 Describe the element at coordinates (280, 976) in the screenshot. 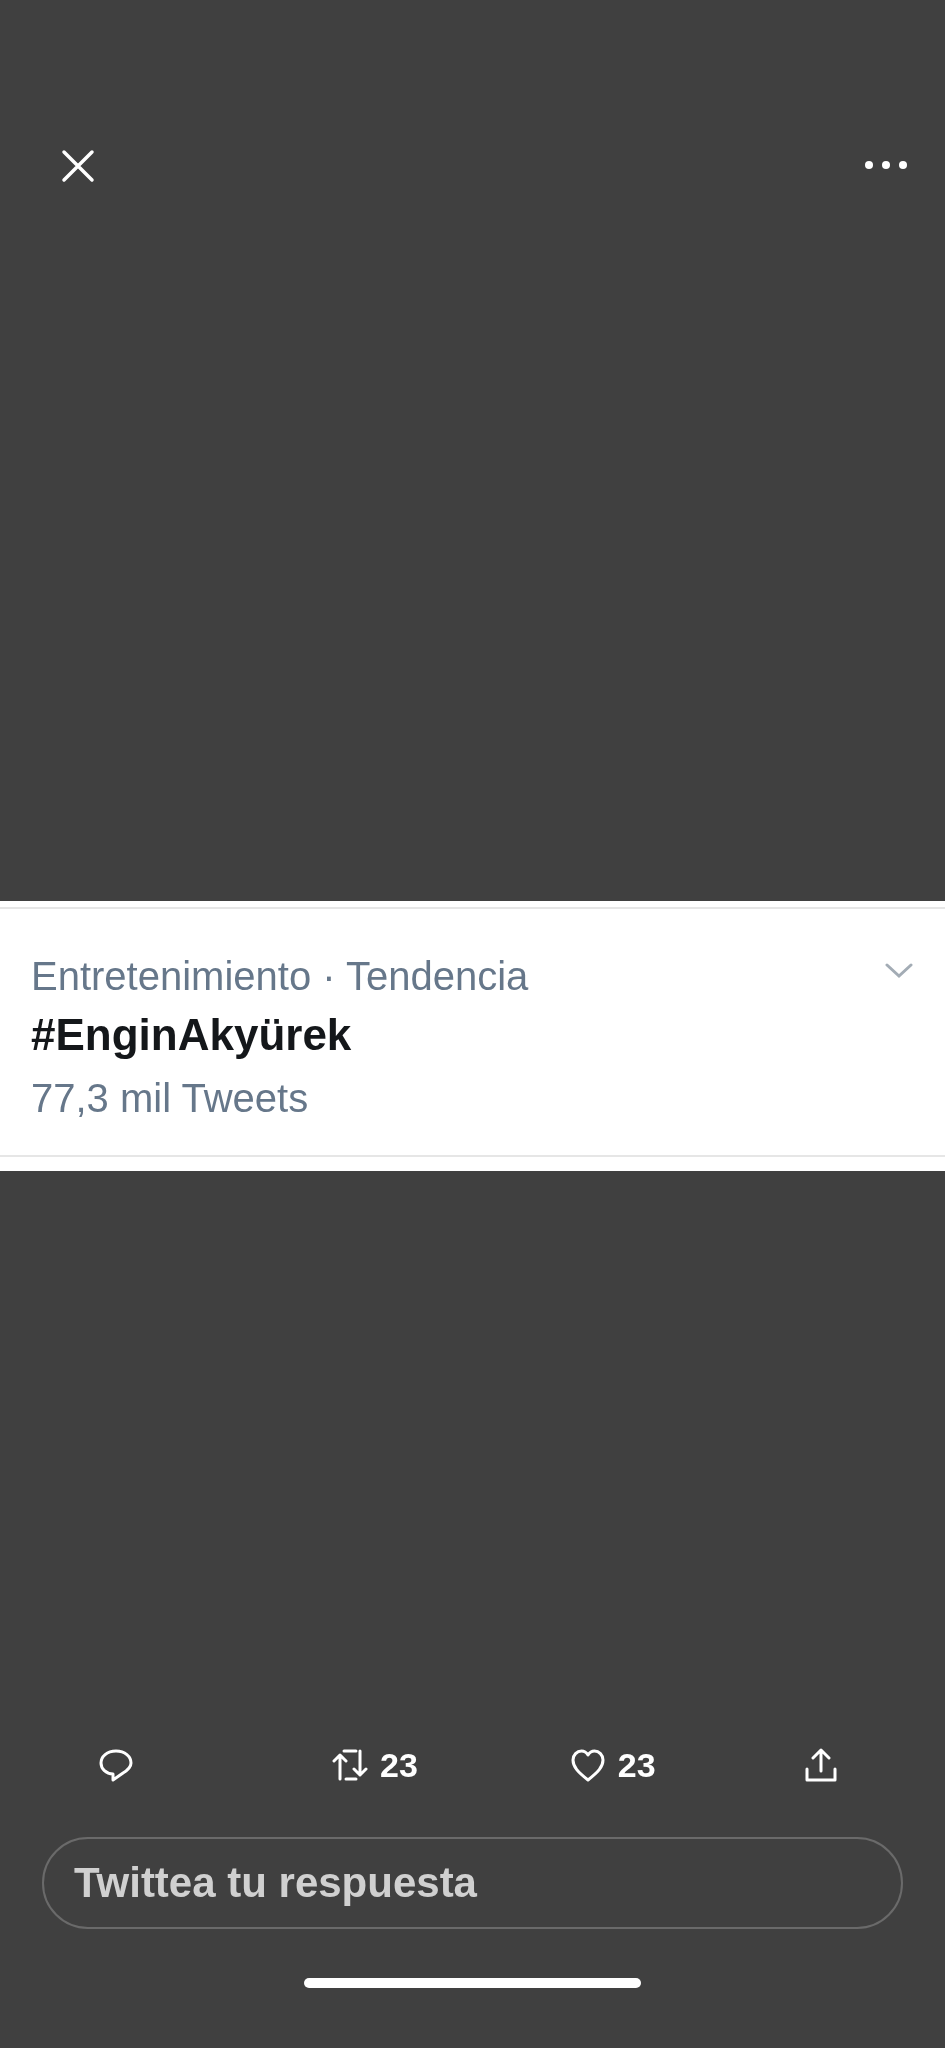

I see `trend-context: Entretenimiento · Tendencia` at that location.